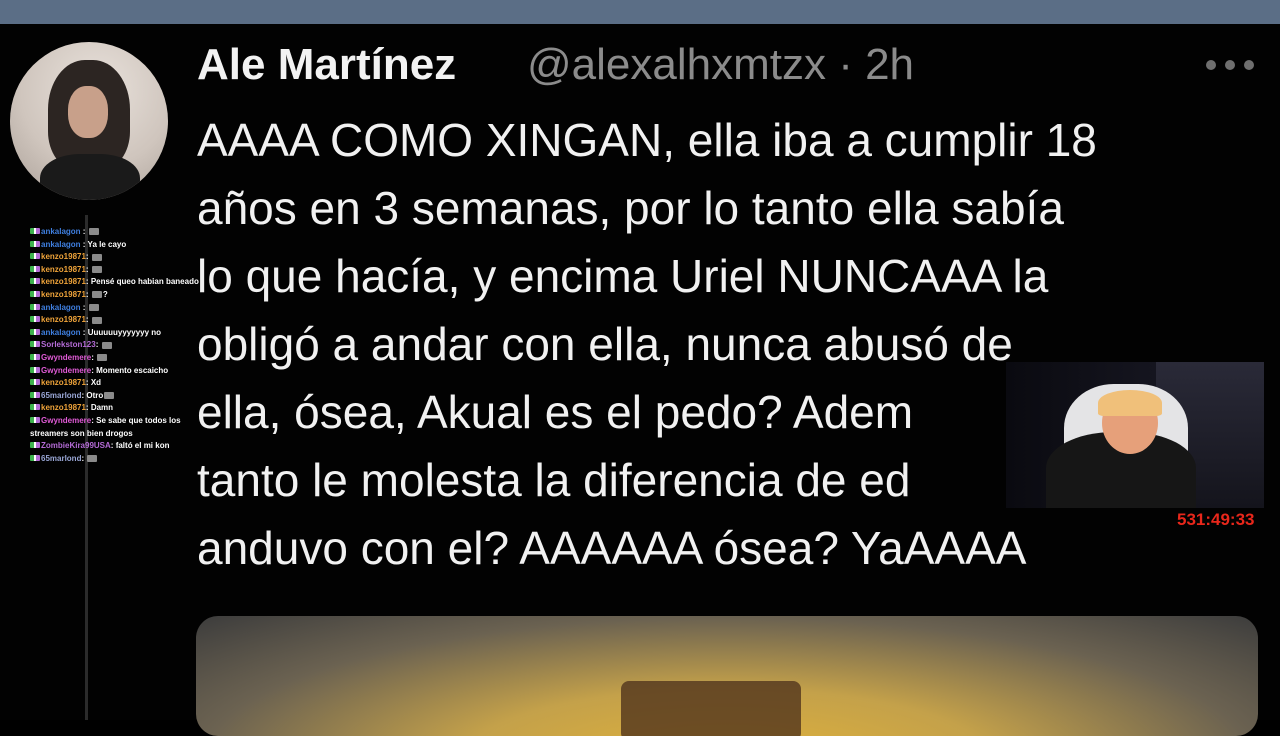 The width and height of the screenshot is (1280, 736). What do you see at coordinates (119, 358) in the screenshot?
I see `chat-message: Gwyndemere:` at bounding box center [119, 358].